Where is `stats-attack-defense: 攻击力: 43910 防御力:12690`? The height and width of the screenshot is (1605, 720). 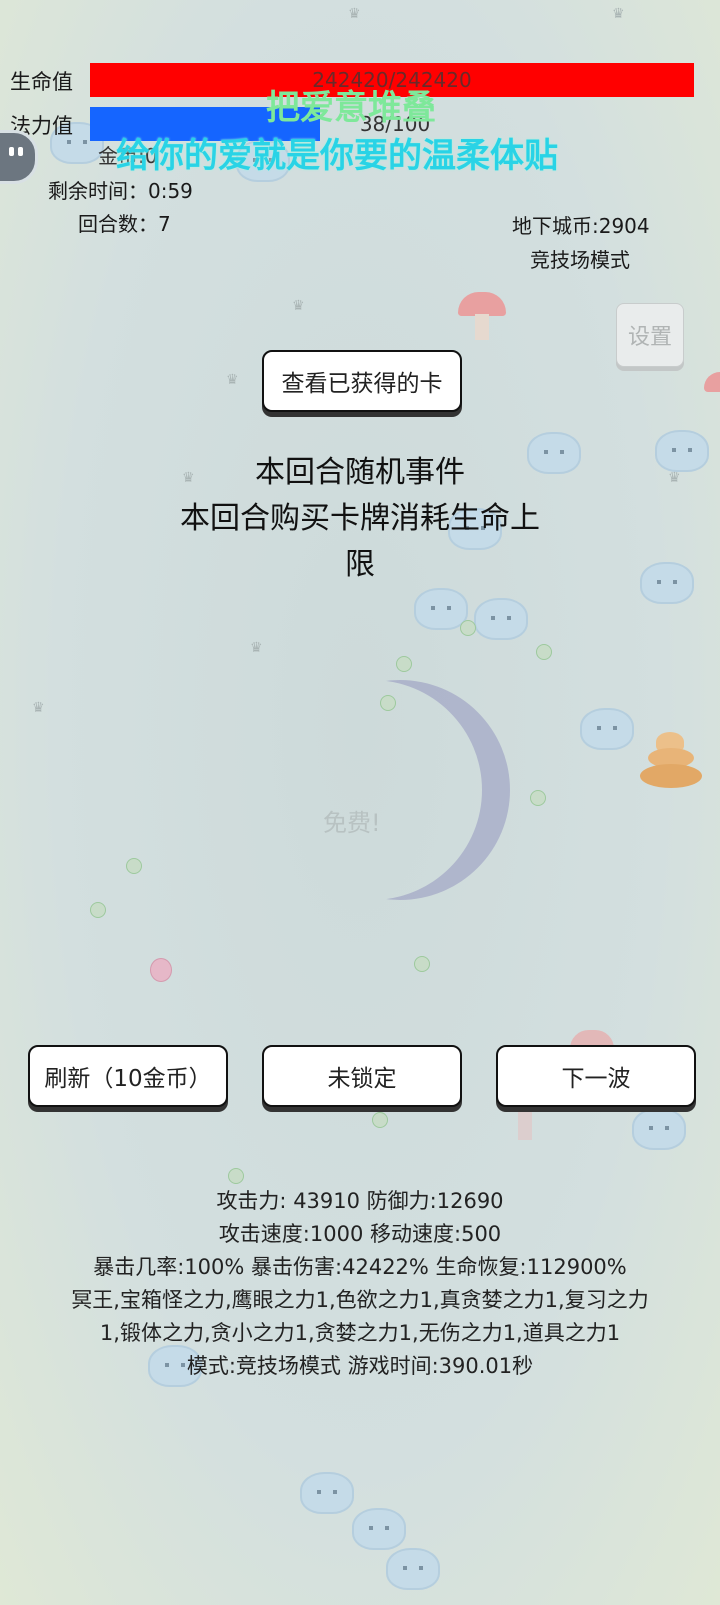
stats-attack-defense: 攻击力: 43910 防御力:12690 is located at coordinates (360, 1201).